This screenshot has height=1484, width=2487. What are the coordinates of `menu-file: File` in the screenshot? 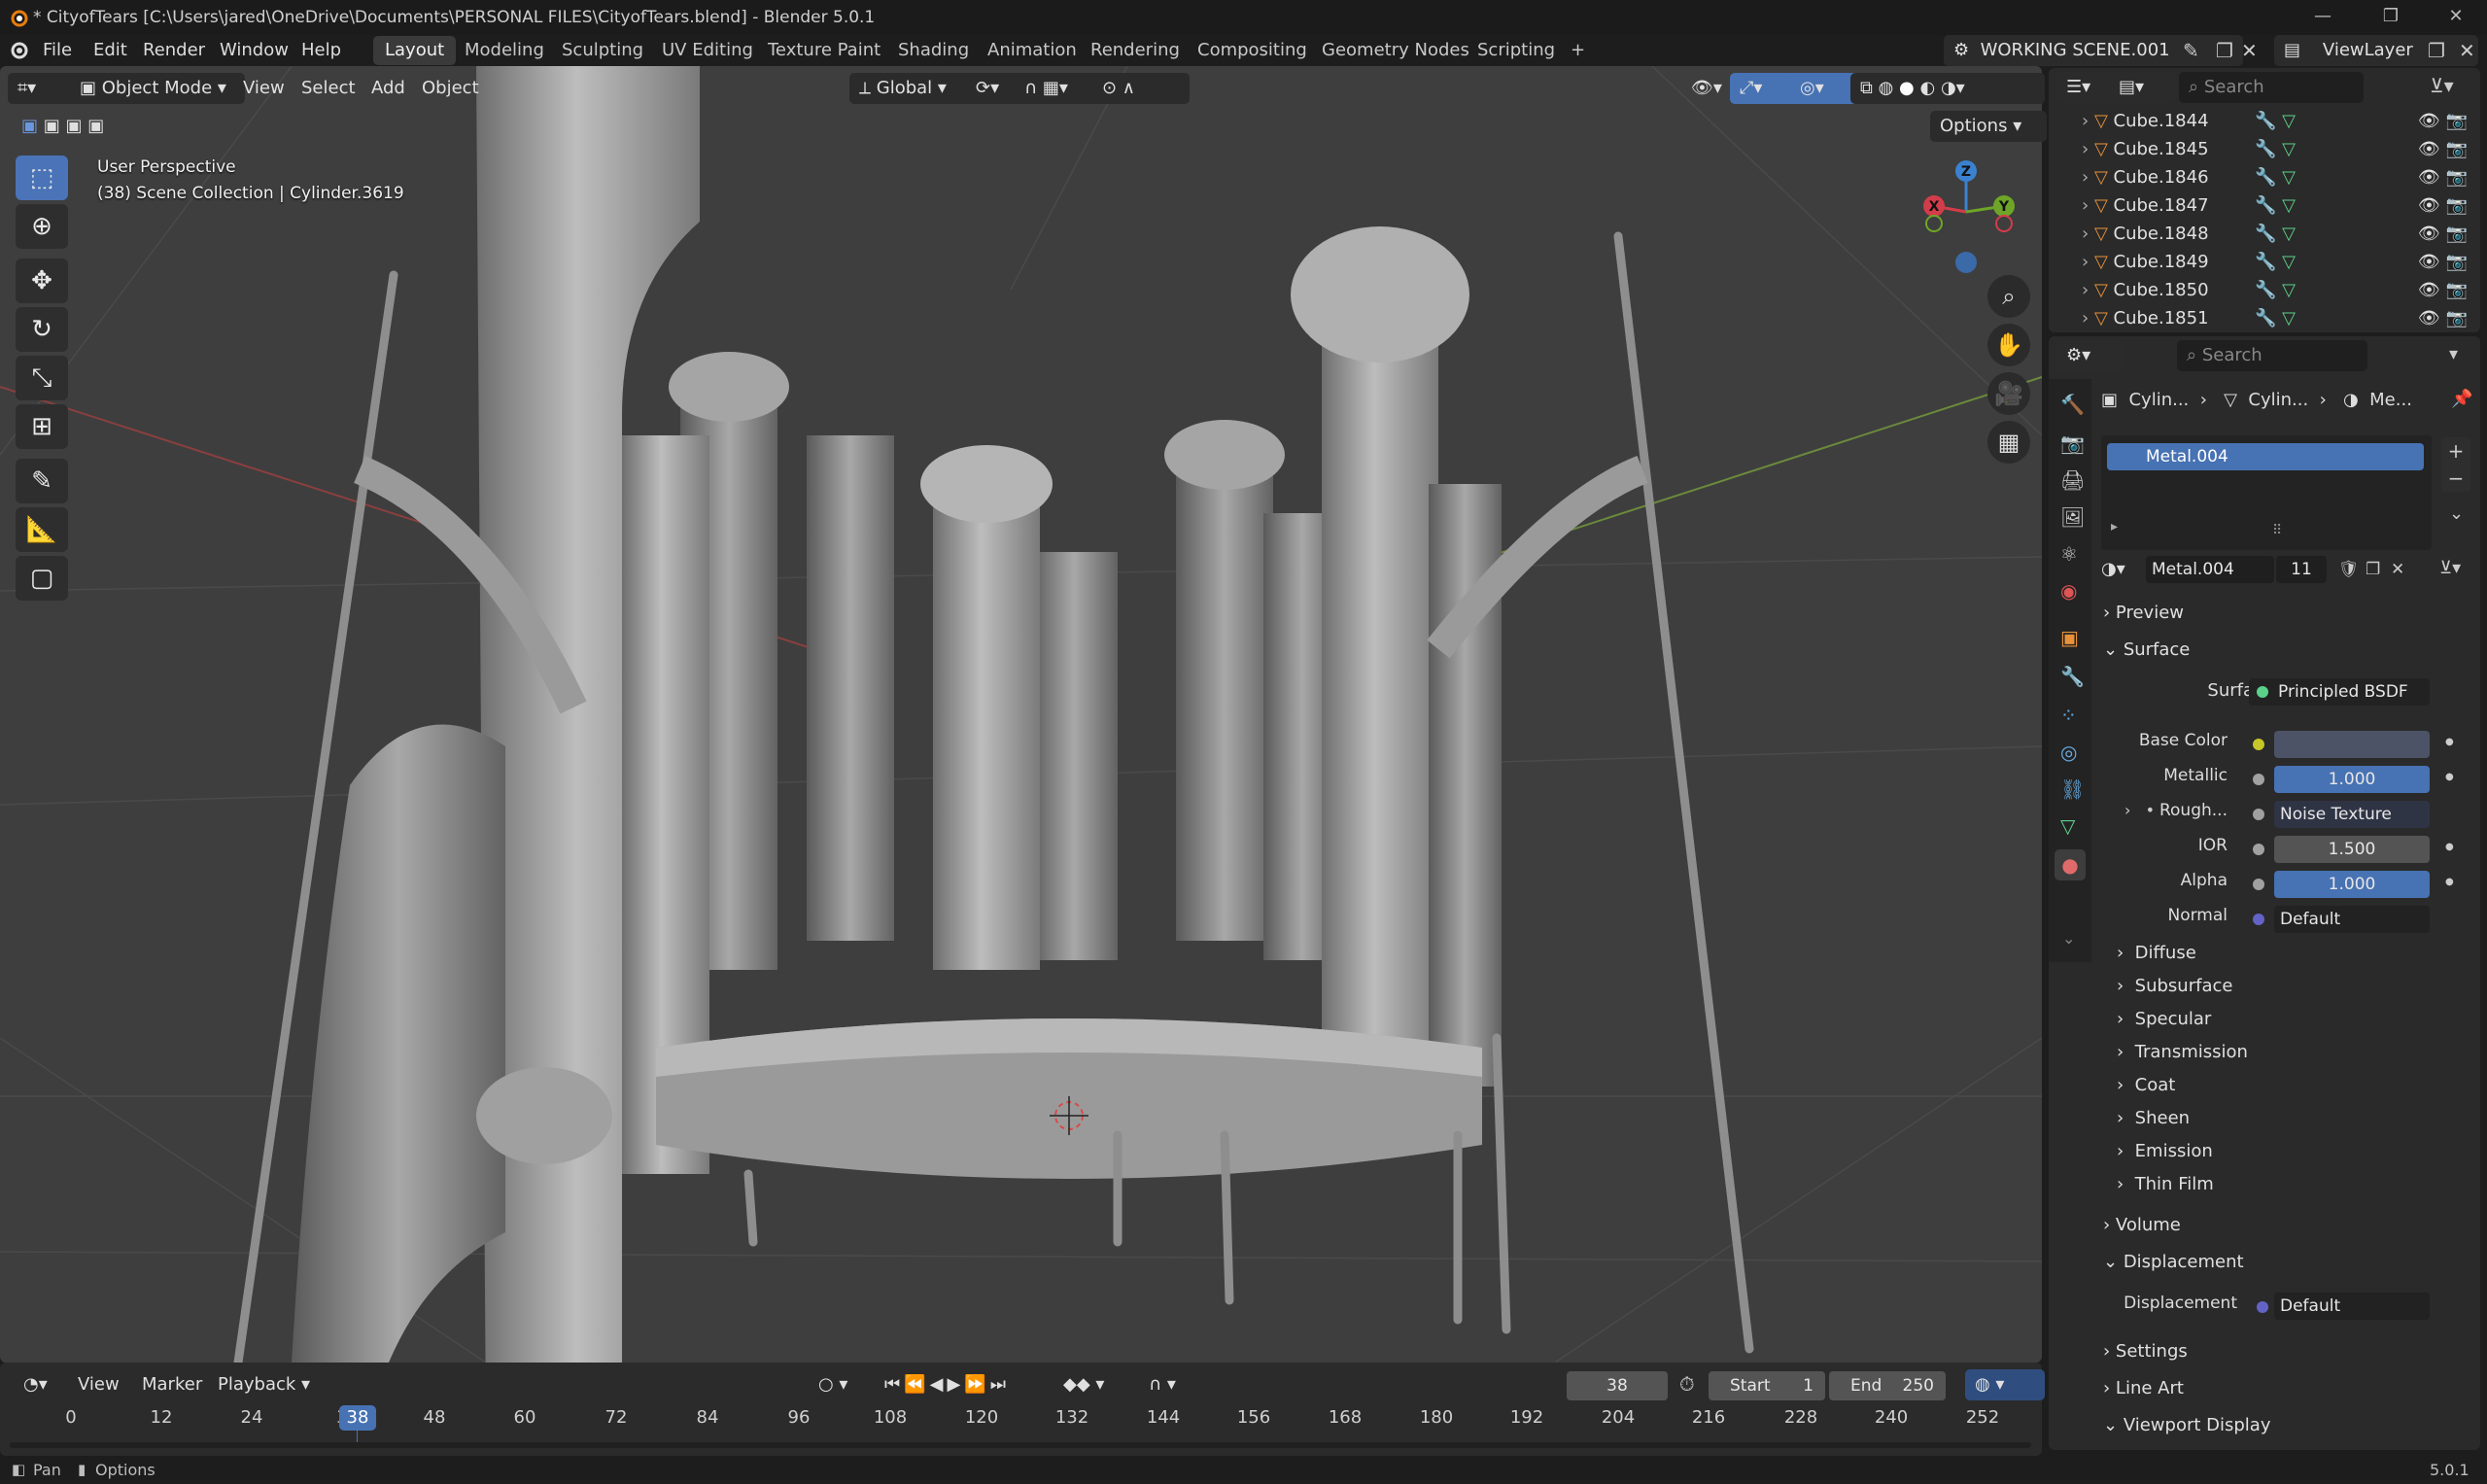 It's located at (57, 50).